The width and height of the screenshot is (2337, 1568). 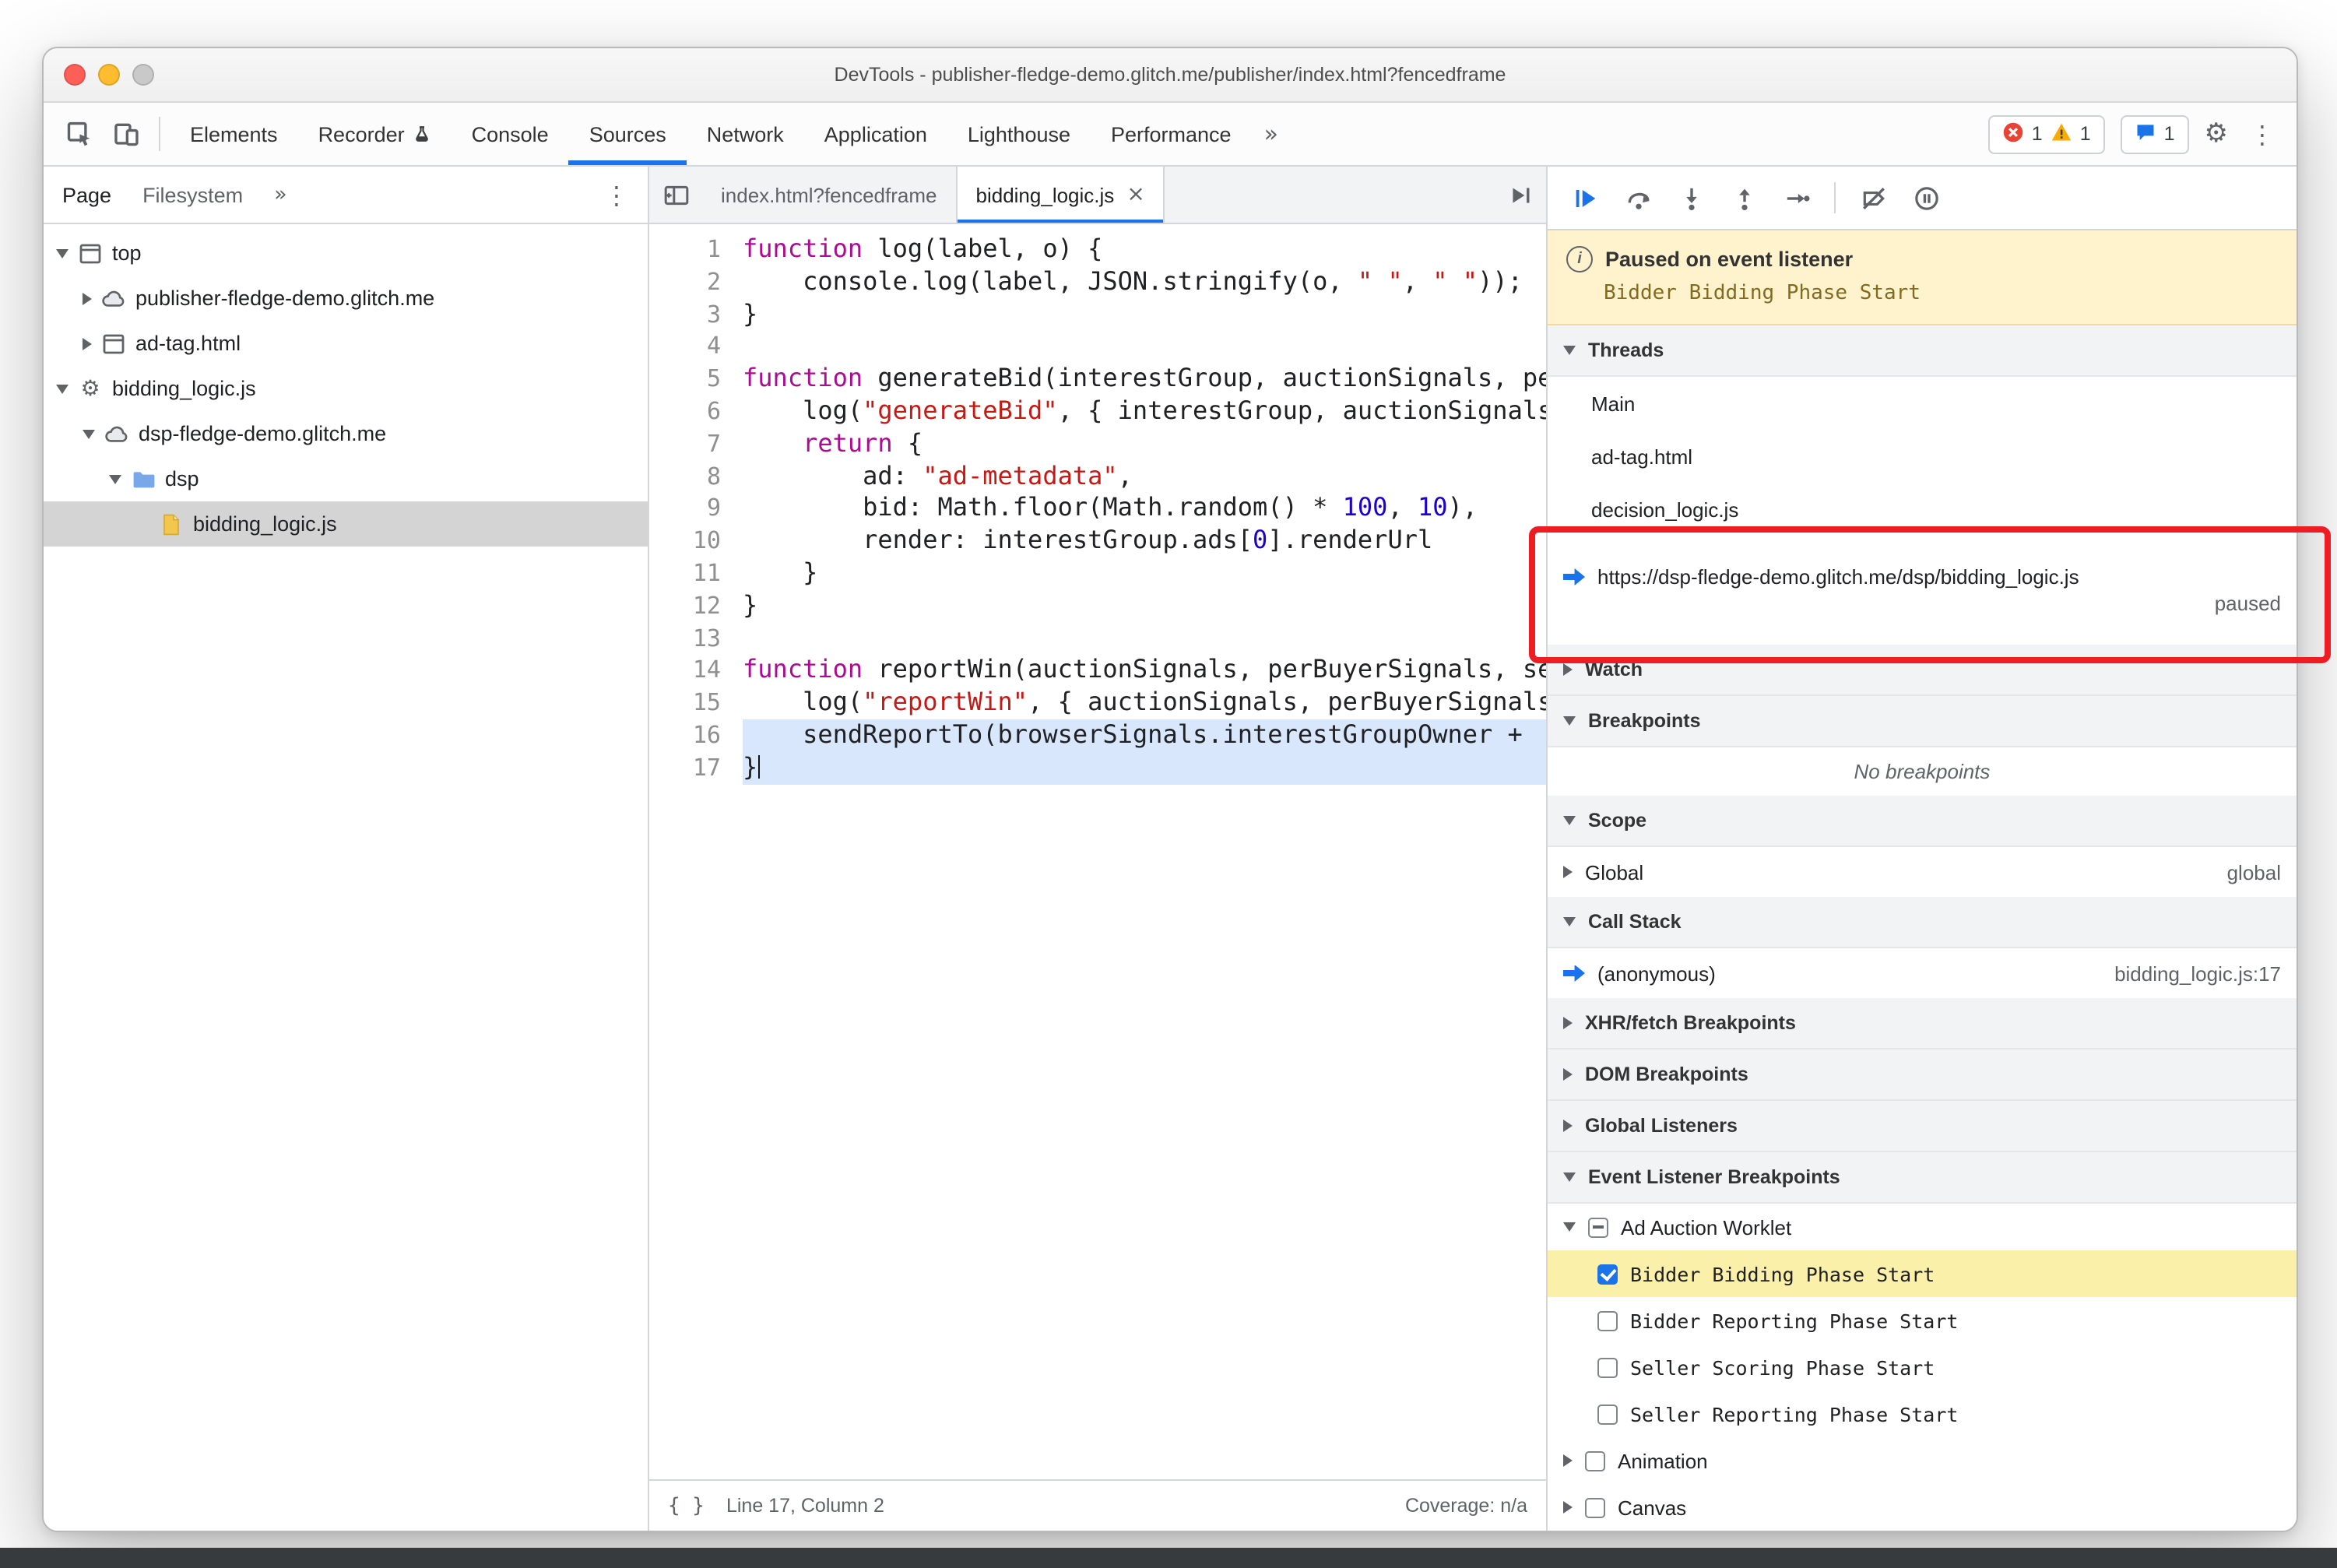 I want to click on editor-tab-index-html-fencedframe: index.html?fencedframe, so click(x=830, y=195).